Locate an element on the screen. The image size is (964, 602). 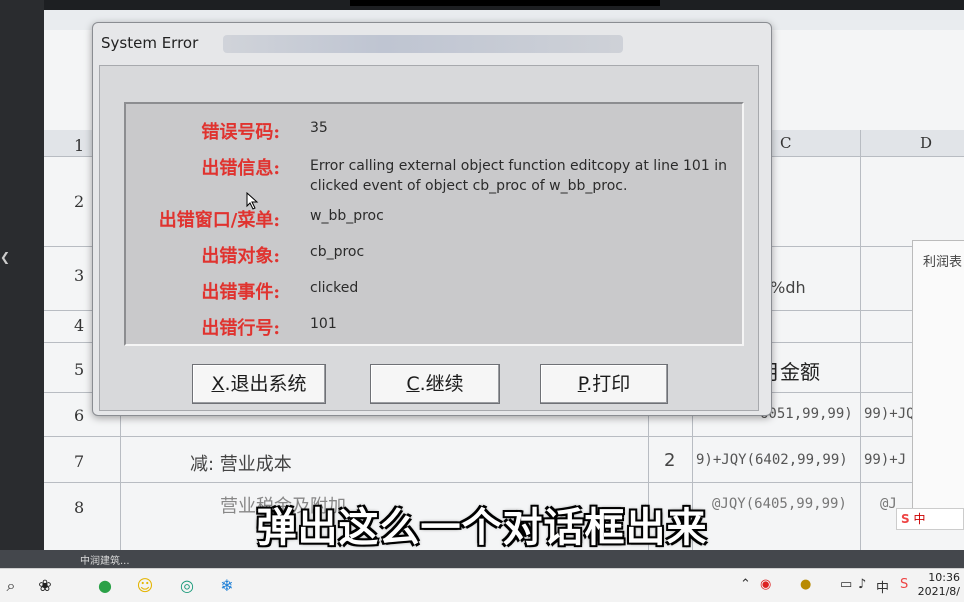
error-window-value: w_bb_proc is located at coordinates (347, 216).